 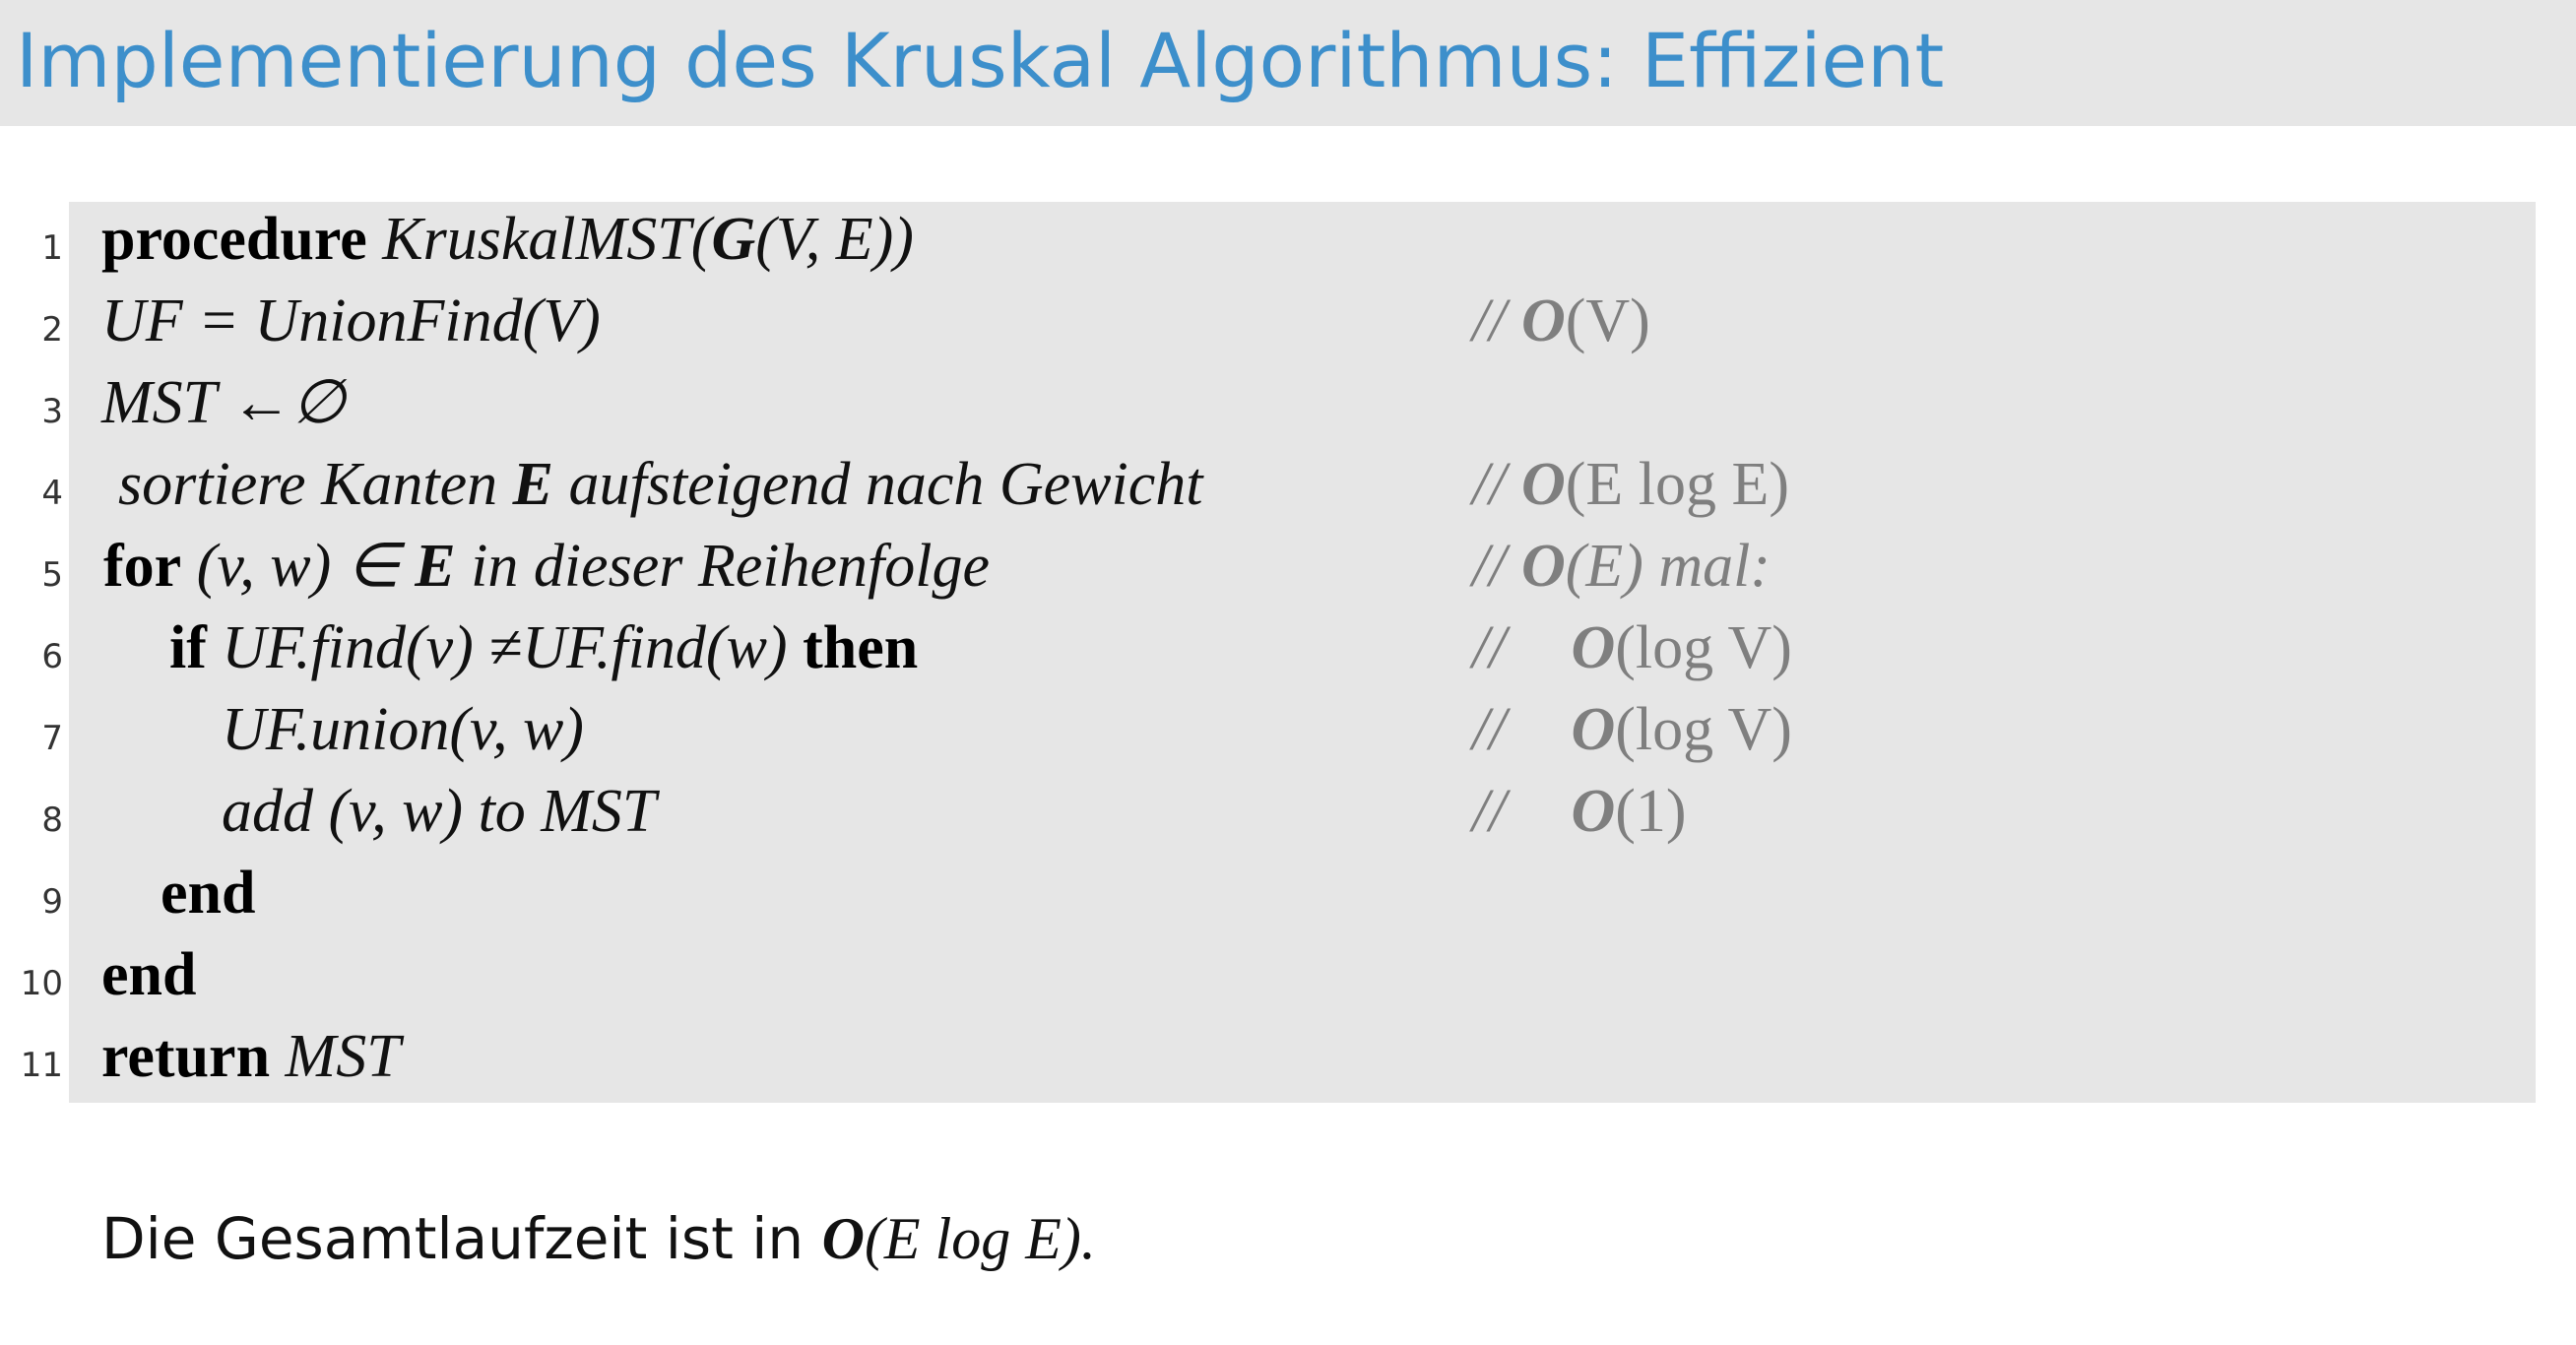 I want to click on code-text: if UF.find(v) ≠UF.find(w) then, so click(x=543, y=648).